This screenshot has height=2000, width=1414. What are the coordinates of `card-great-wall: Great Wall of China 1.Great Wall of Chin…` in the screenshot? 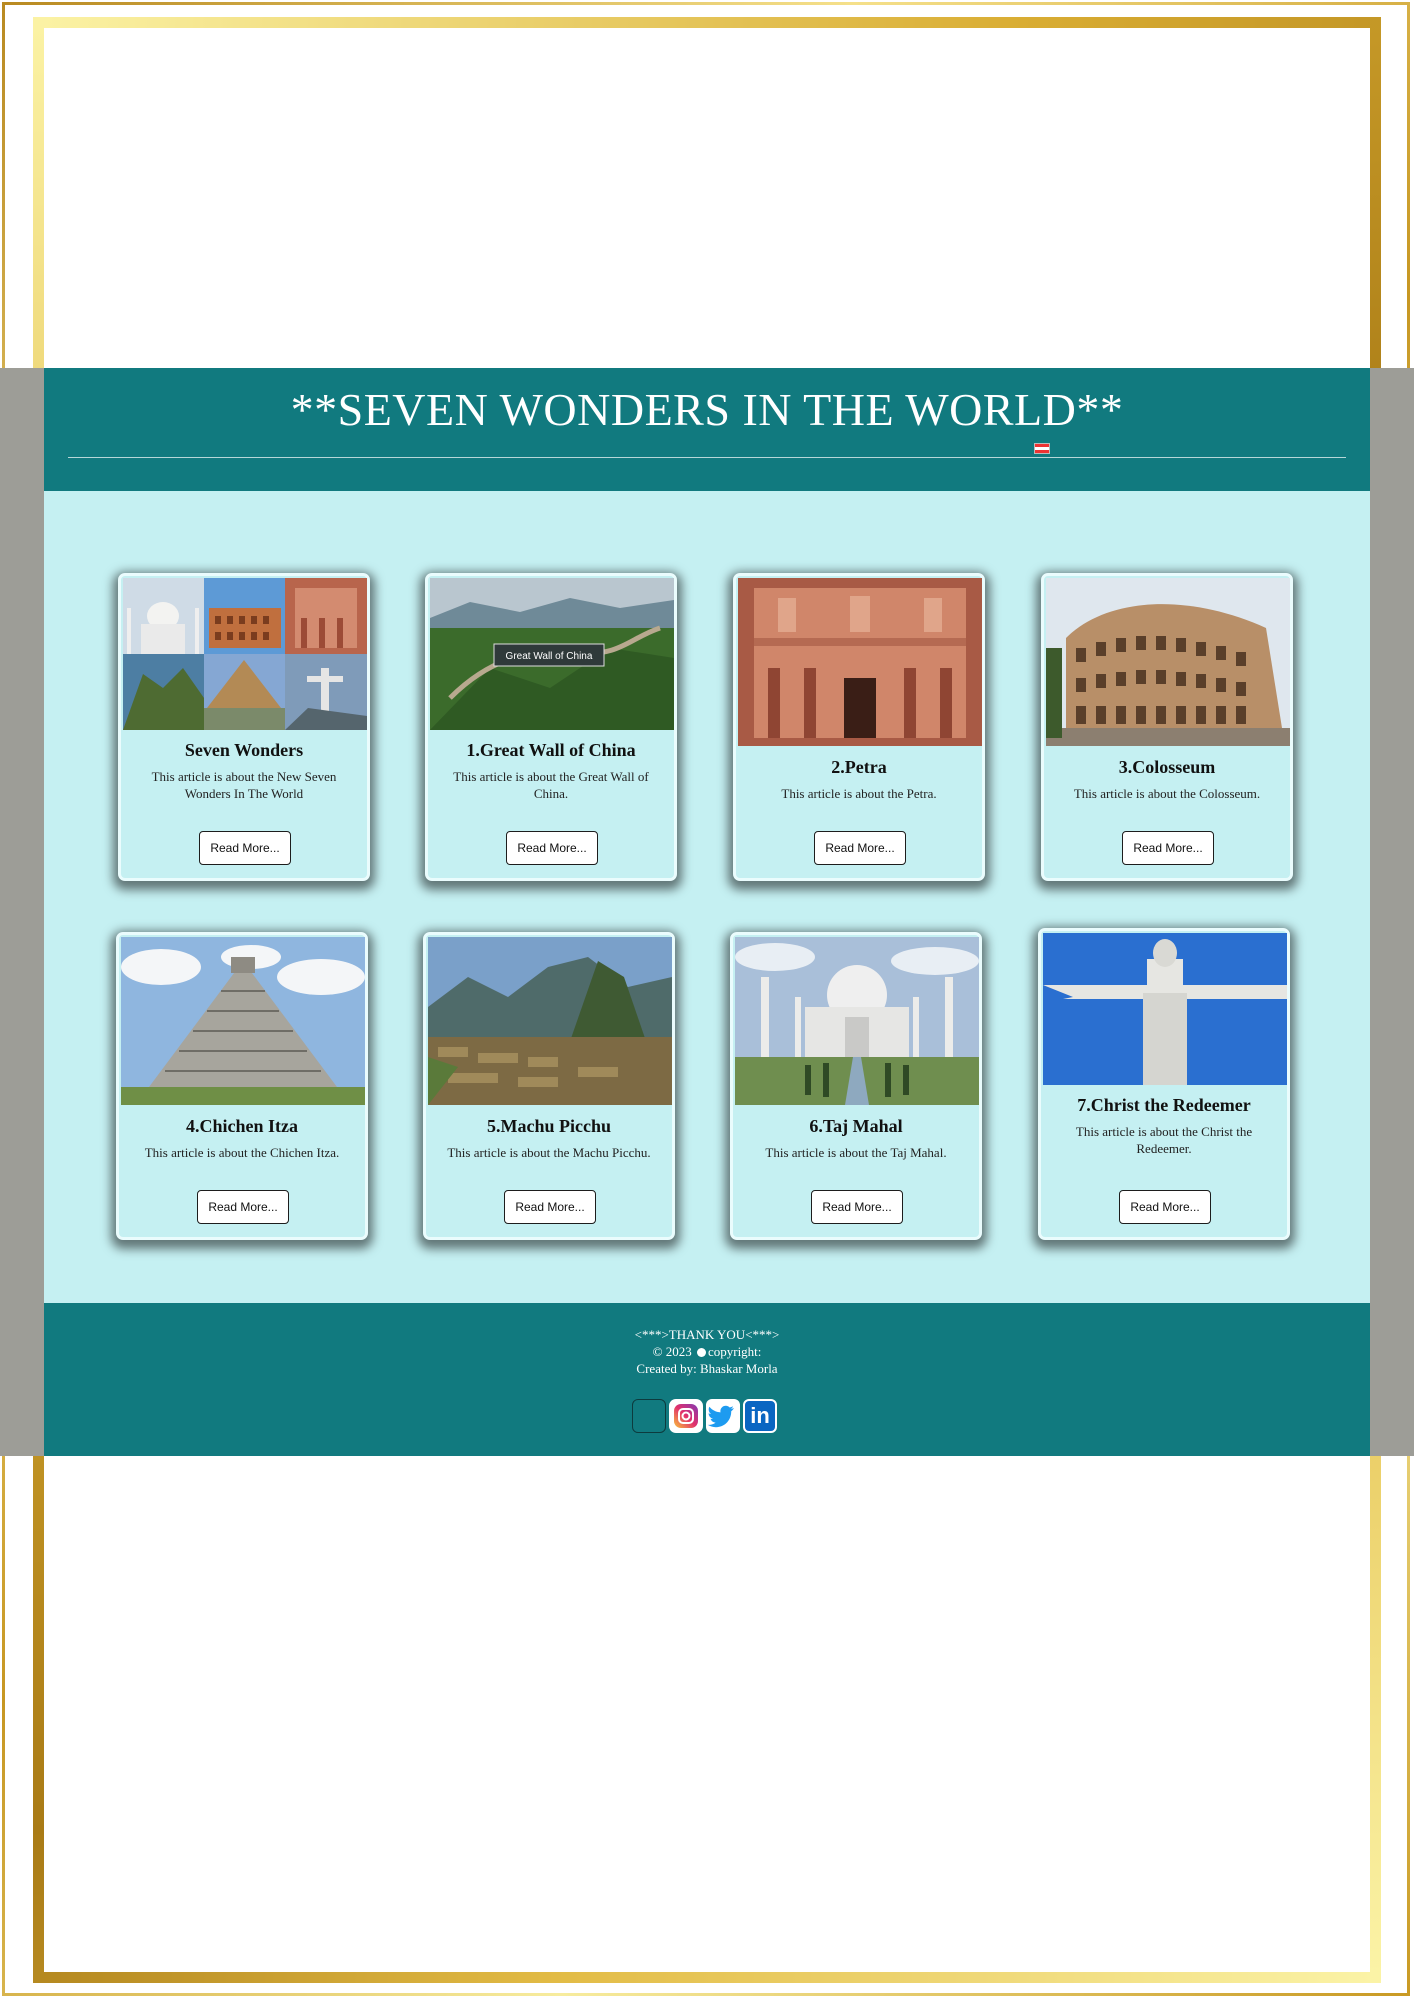 It's located at (551, 727).